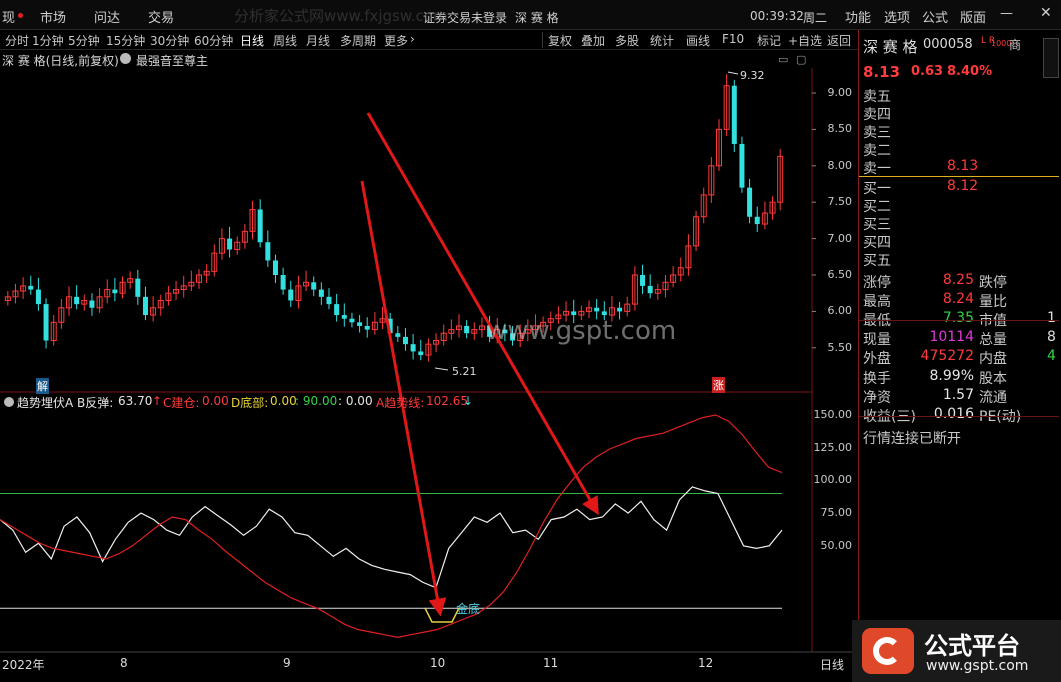 The image size is (1061, 682). Describe the element at coordinates (125, 58) in the screenshot. I see `formula-settings-icon` at that location.